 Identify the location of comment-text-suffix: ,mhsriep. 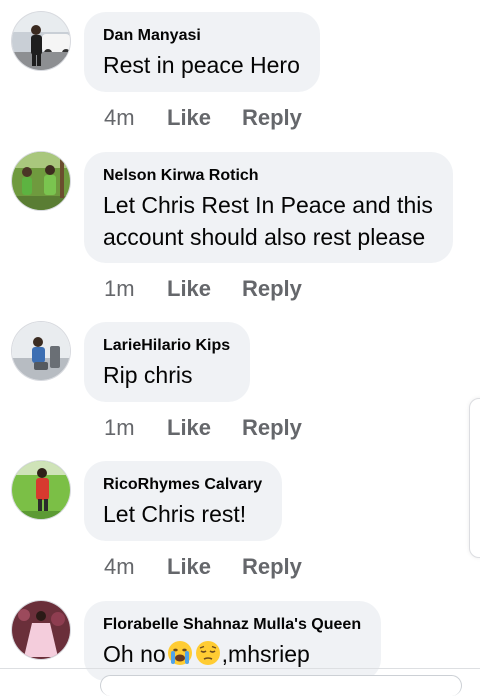
(265, 654).